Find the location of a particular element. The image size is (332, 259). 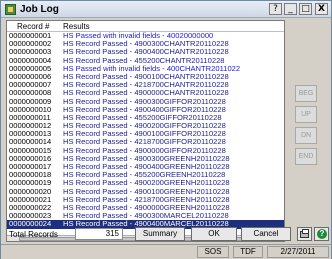

status-date: 2/27/2011 is located at coordinates (298, 252).